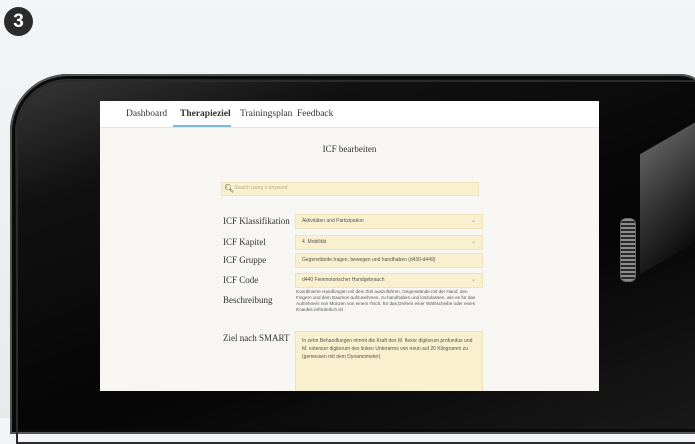 This screenshot has height=444, width=695. What do you see at coordinates (628, 250) in the screenshot?
I see `phone-speaker-grille` at bounding box center [628, 250].